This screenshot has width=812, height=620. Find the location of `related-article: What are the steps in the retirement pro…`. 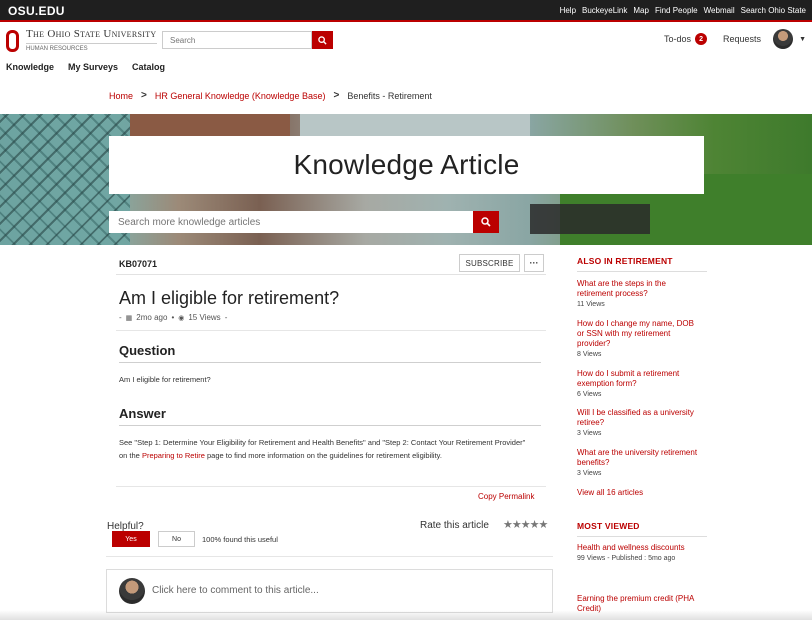

related-article: What are the steps in the retirement pro… is located at coordinates (639, 294).